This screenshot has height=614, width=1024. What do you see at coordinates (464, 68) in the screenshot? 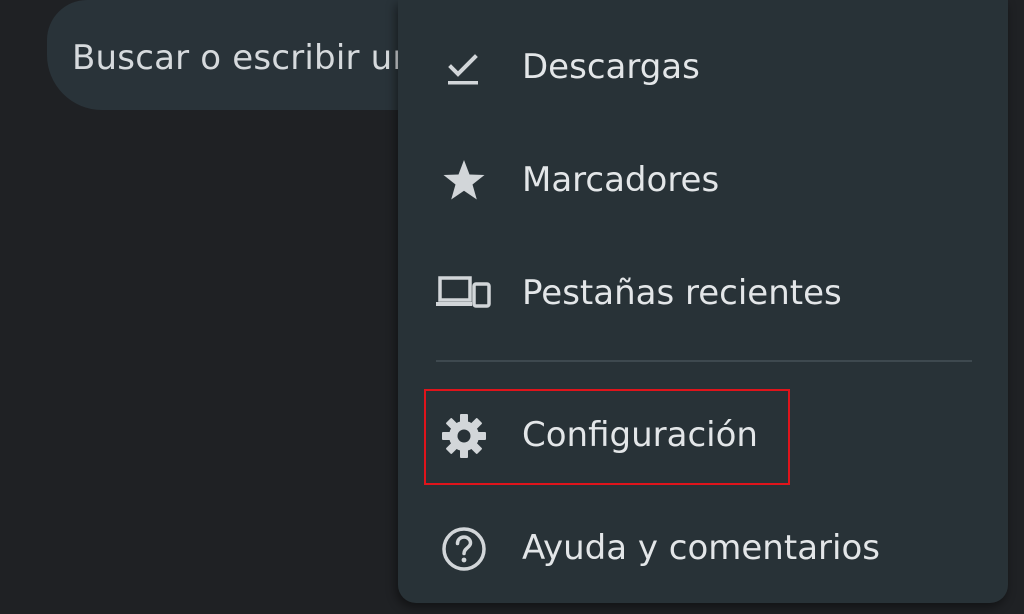
I see `download-done-icon` at bounding box center [464, 68].